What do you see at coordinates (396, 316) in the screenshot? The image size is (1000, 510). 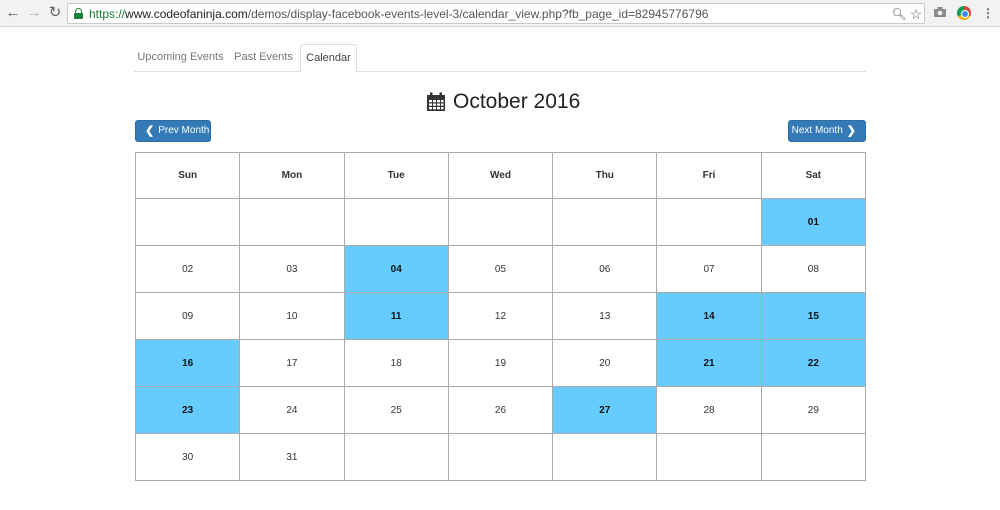 I see `event-day-cell: 11` at bounding box center [396, 316].